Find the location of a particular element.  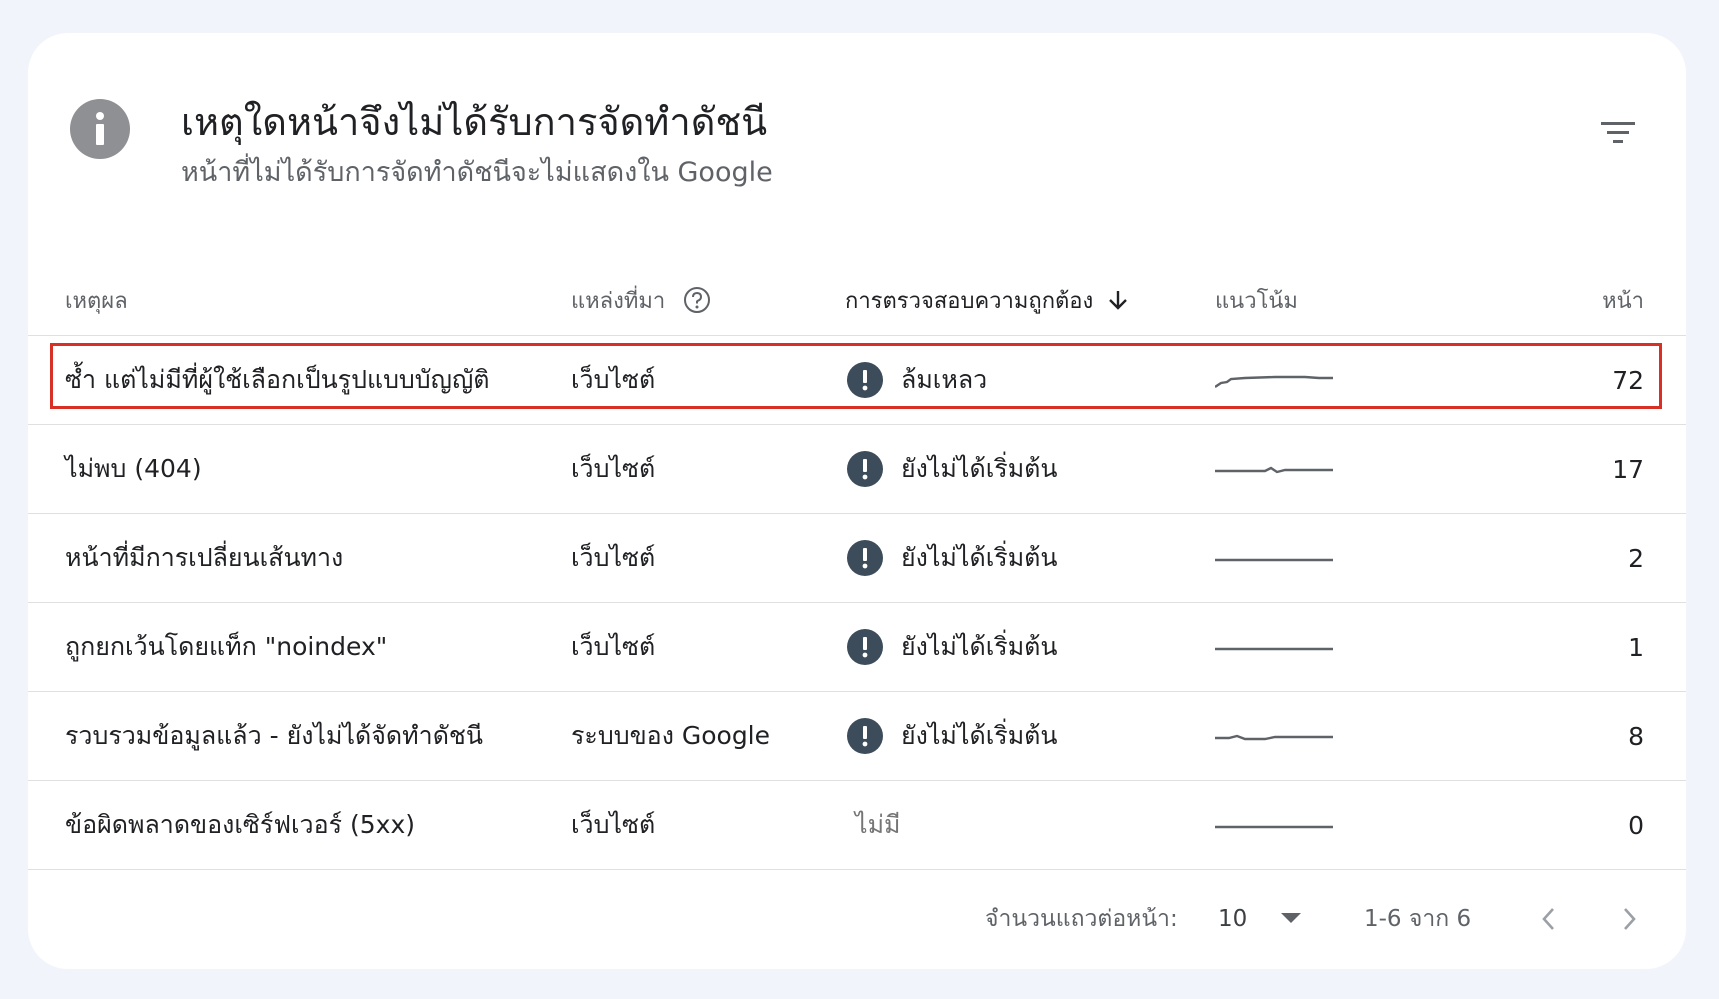

chevron-left-icon is located at coordinates (1548, 919).